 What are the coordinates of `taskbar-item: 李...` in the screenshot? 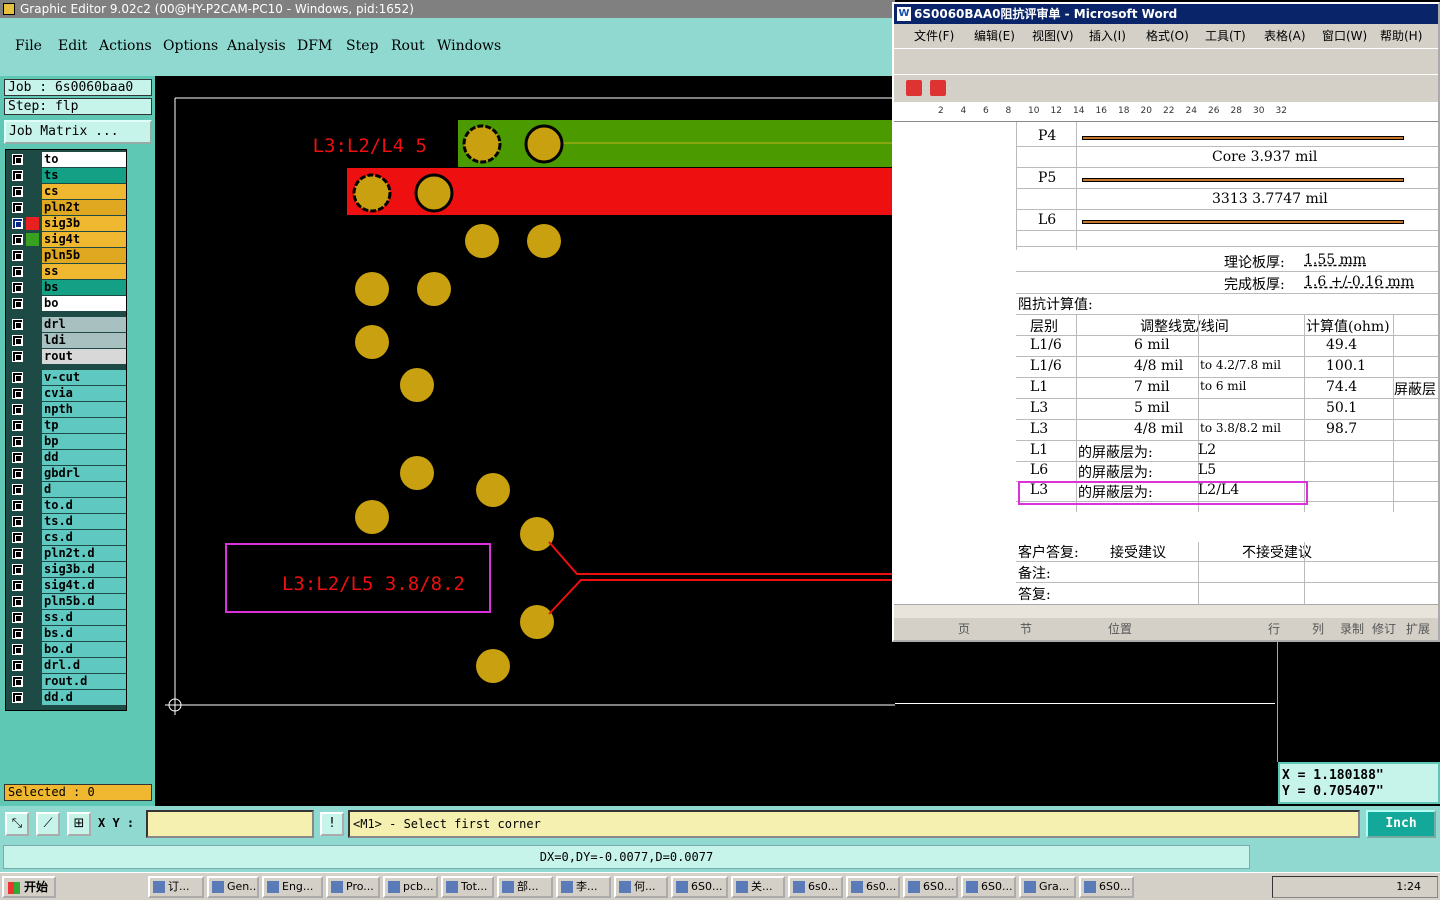 It's located at (583, 887).